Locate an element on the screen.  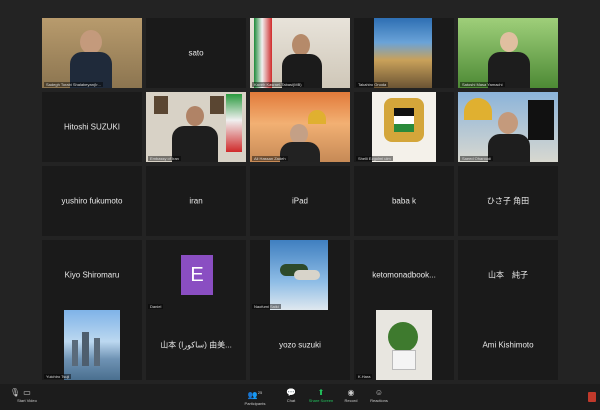
video-tile-15: ひさ子 角田 is located at coordinates (508, 201).